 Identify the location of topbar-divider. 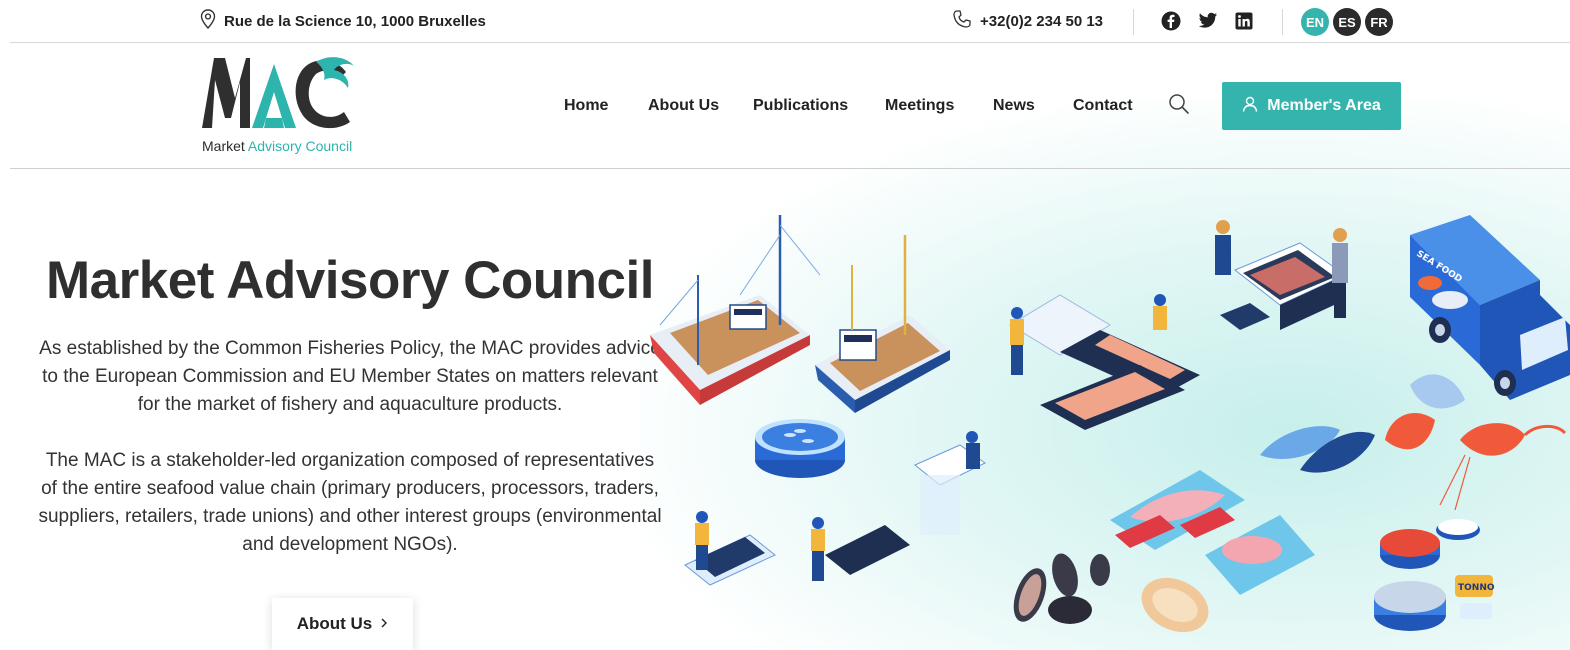
(790, 42).